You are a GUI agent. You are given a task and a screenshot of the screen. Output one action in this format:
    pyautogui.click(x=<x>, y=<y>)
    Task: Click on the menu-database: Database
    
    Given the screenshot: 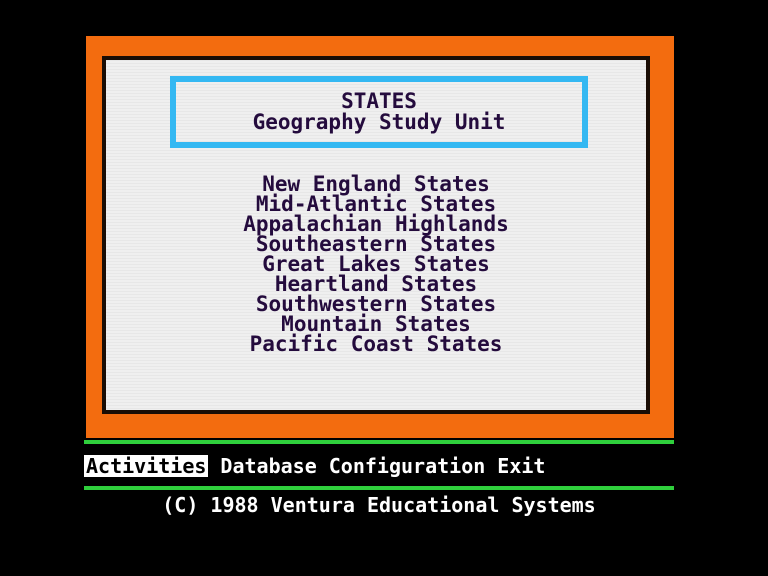 What is the action you would take?
    pyautogui.click(x=268, y=466)
    